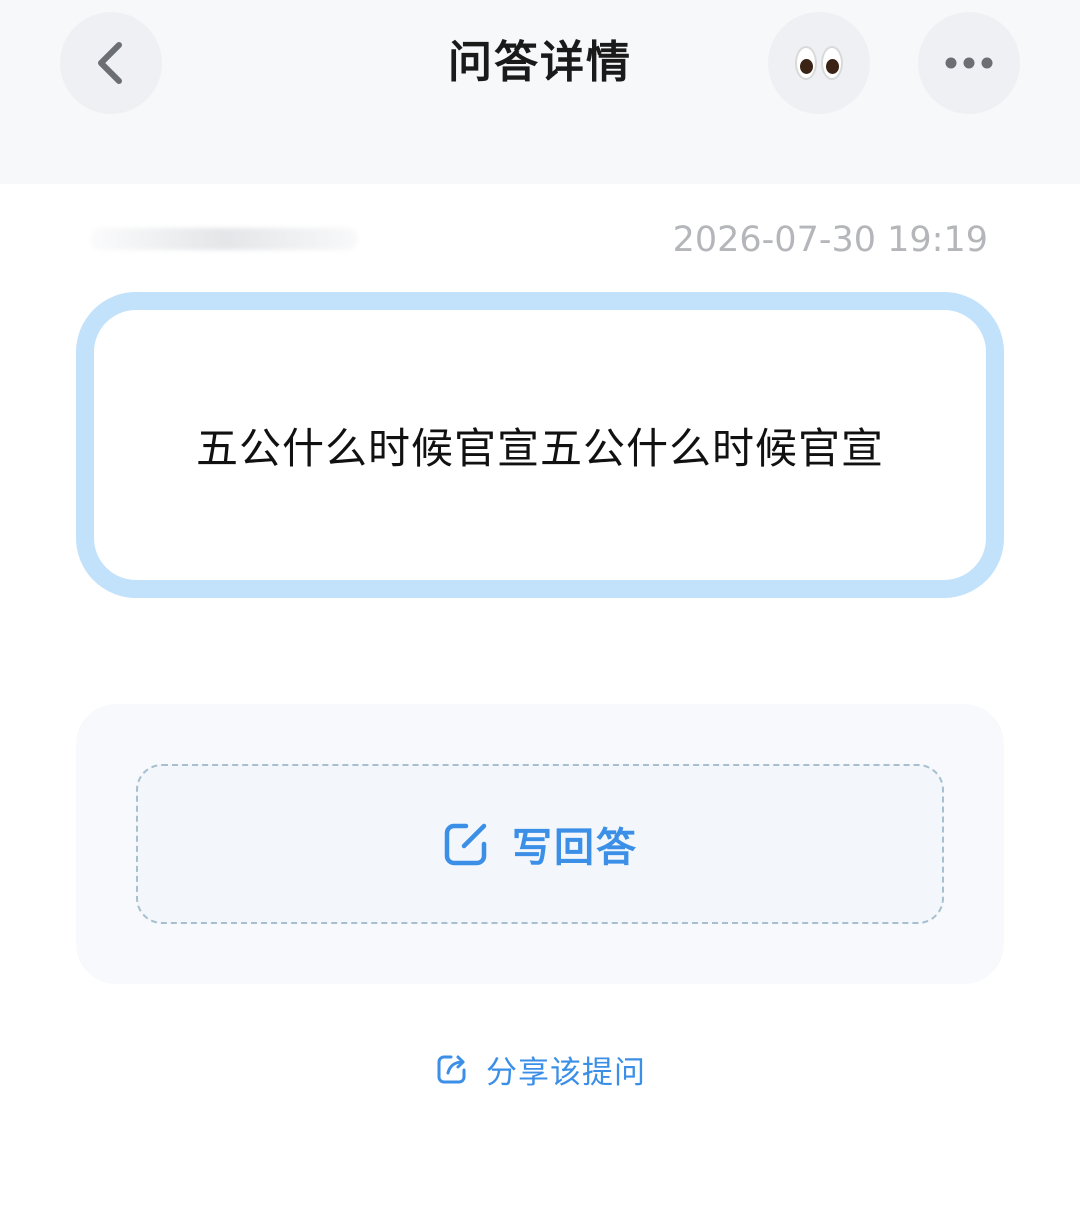 The image size is (1080, 1209). What do you see at coordinates (465, 844) in the screenshot?
I see `edit-icon` at bounding box center [465, 844].